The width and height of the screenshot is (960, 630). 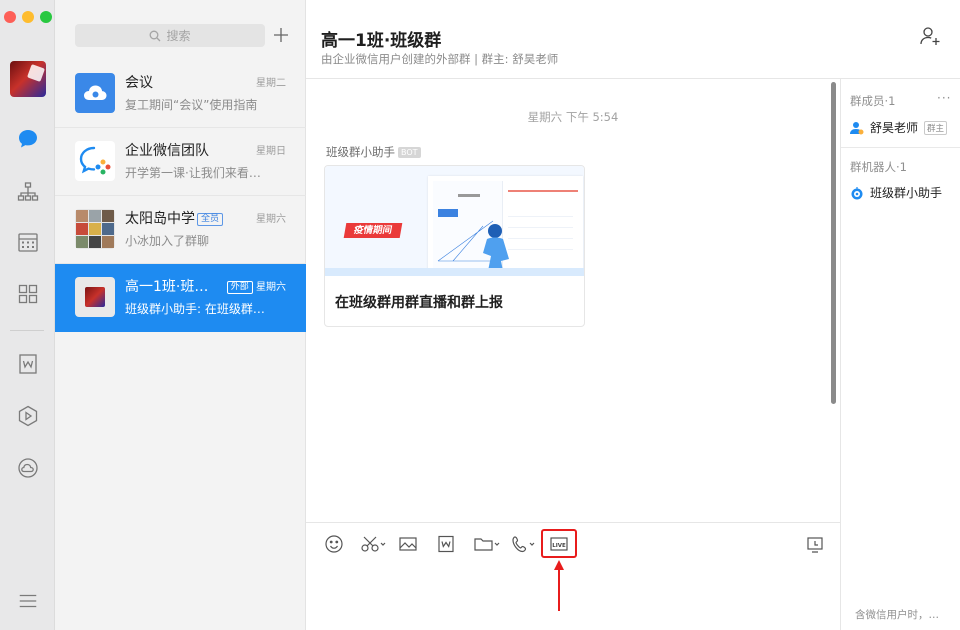 I want to click on folder-button, so click(x=487, y=544).